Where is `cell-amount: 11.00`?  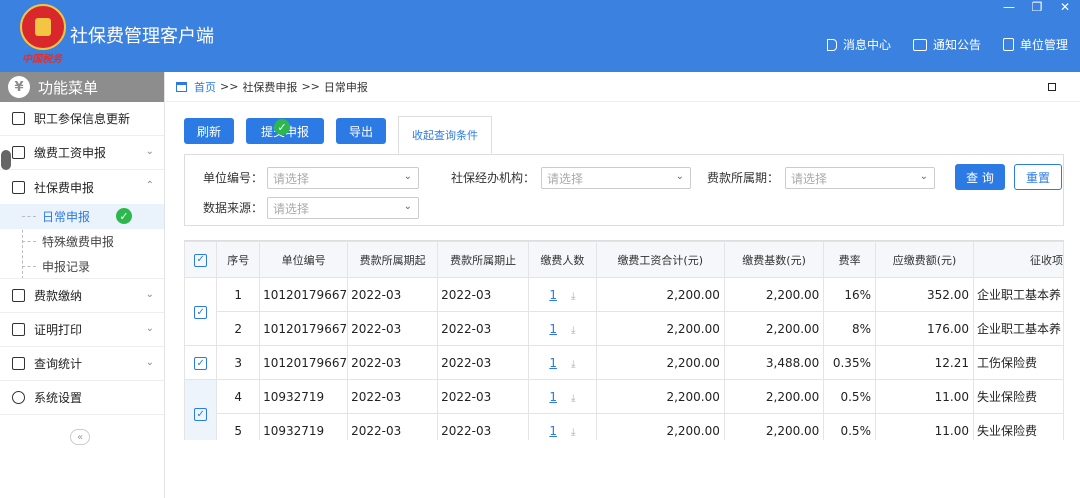 cell-amount: 11.00 is located at coordinates (924, 396).